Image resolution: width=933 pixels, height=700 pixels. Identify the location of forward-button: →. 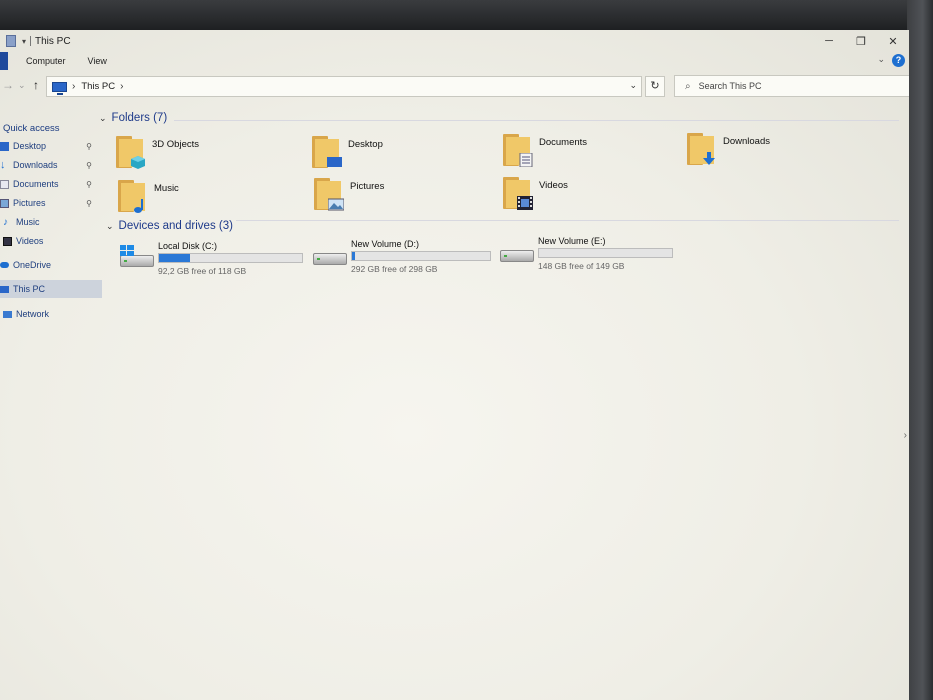
(8, 85).